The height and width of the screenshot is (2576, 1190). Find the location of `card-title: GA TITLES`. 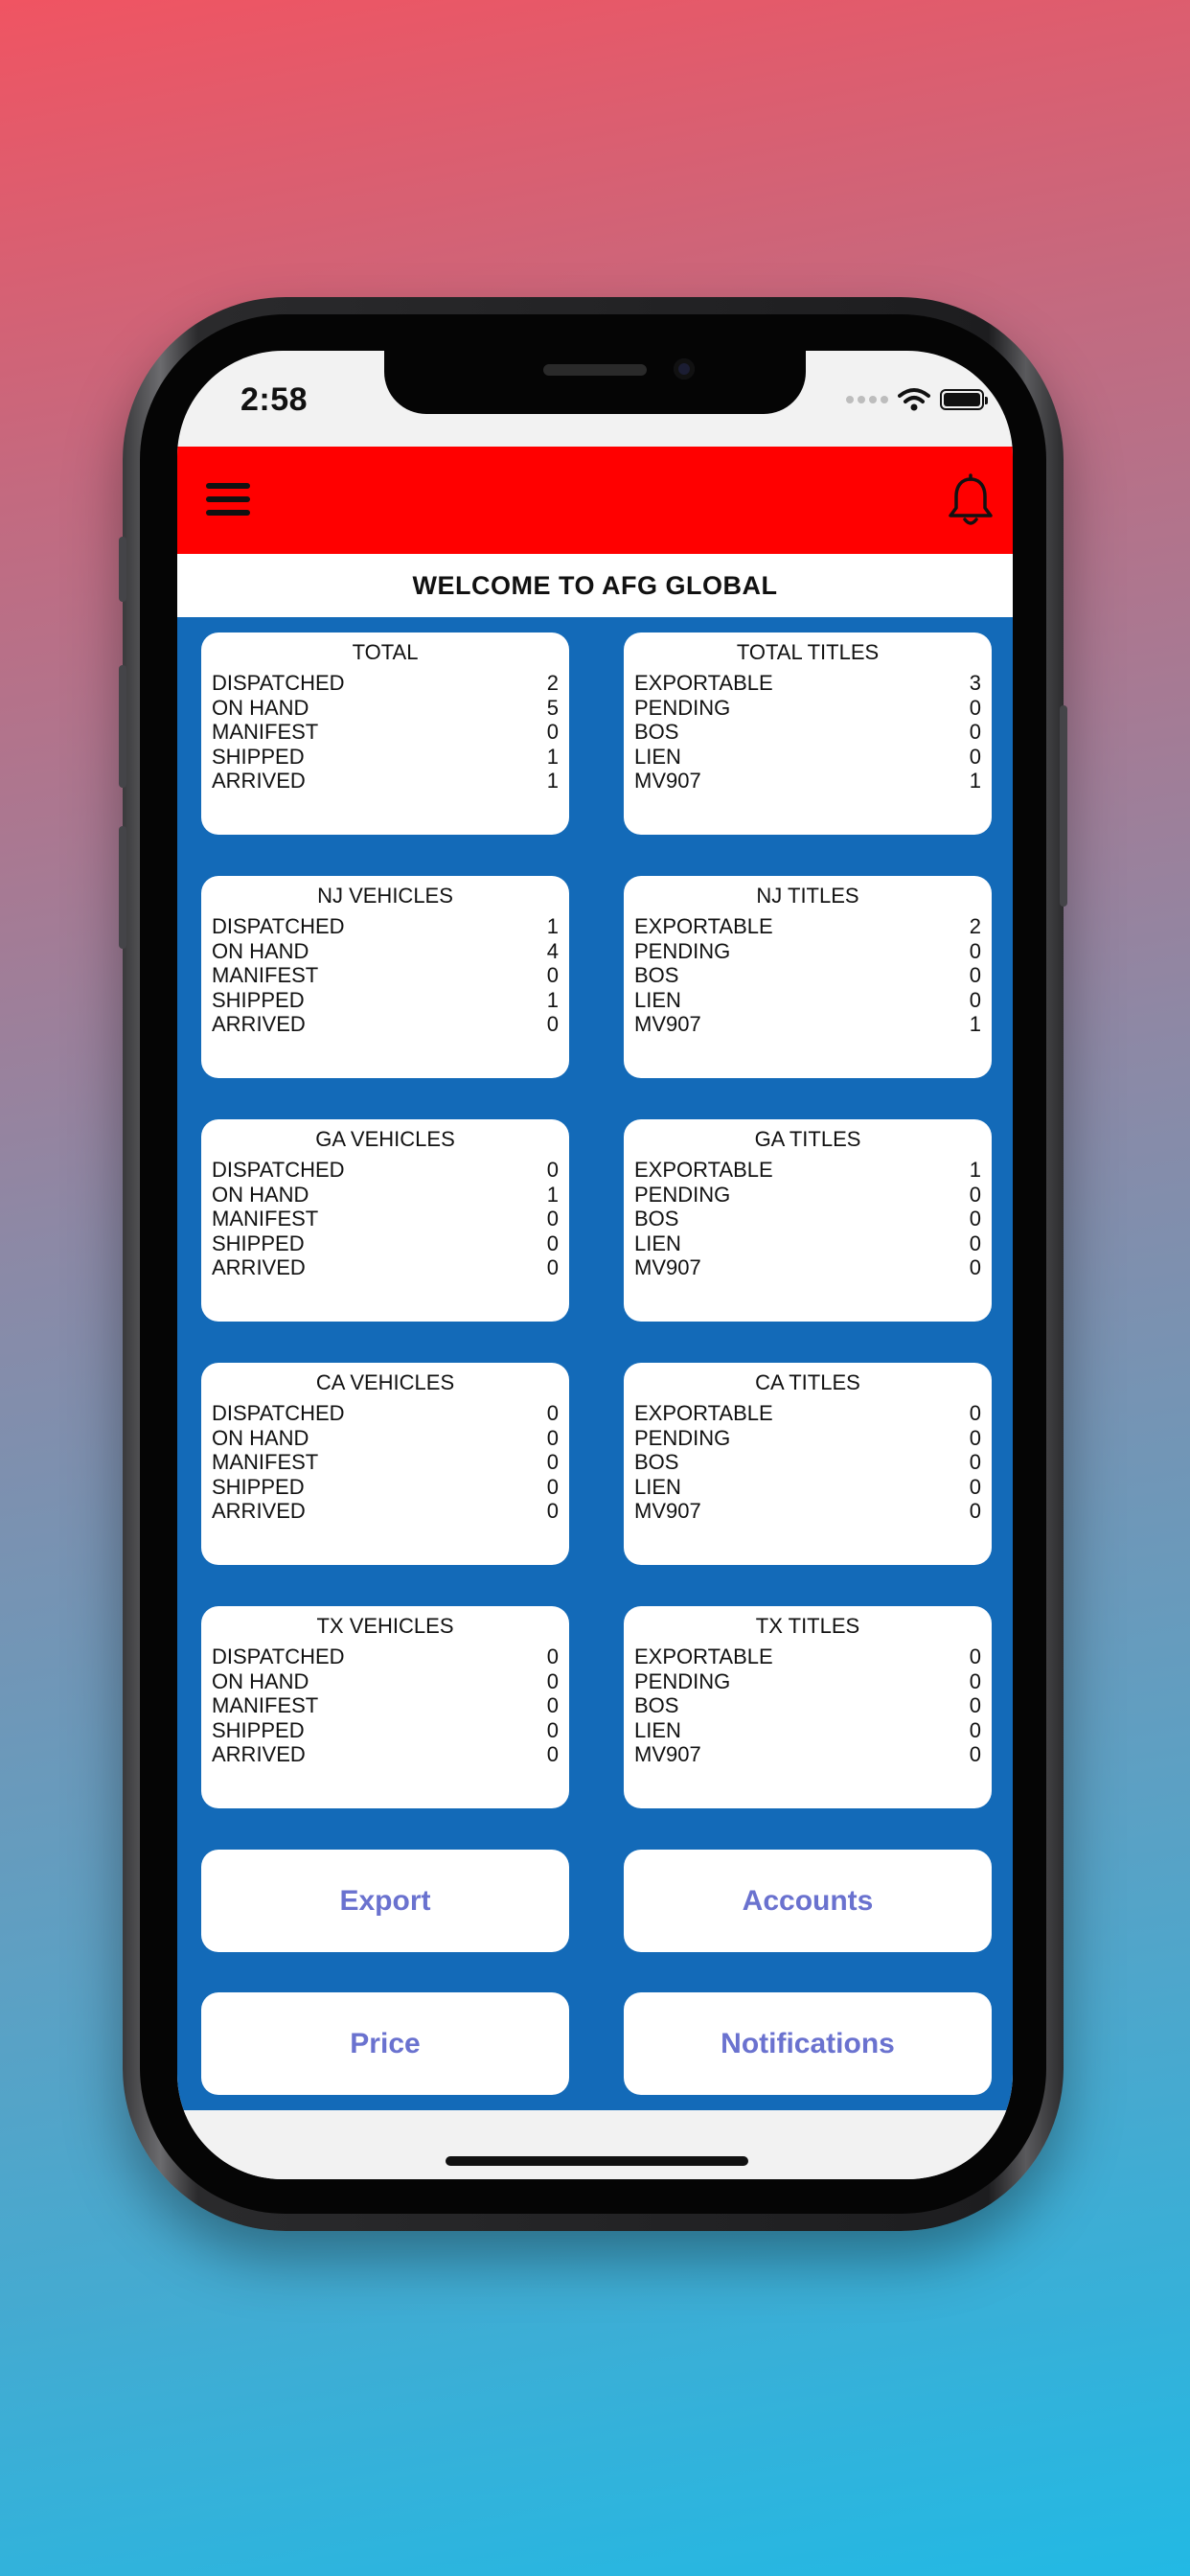

card-title: GA TITLES is located at coordinates (808, 1139).